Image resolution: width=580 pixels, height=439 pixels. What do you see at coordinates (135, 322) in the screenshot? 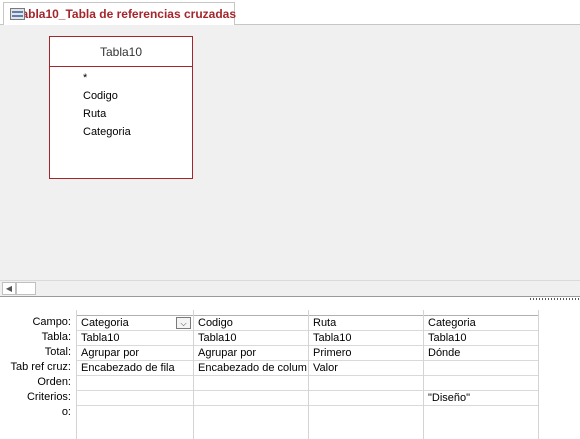
I see `campo-cell: Categoria ⌵` at bounding box center [135, 322].